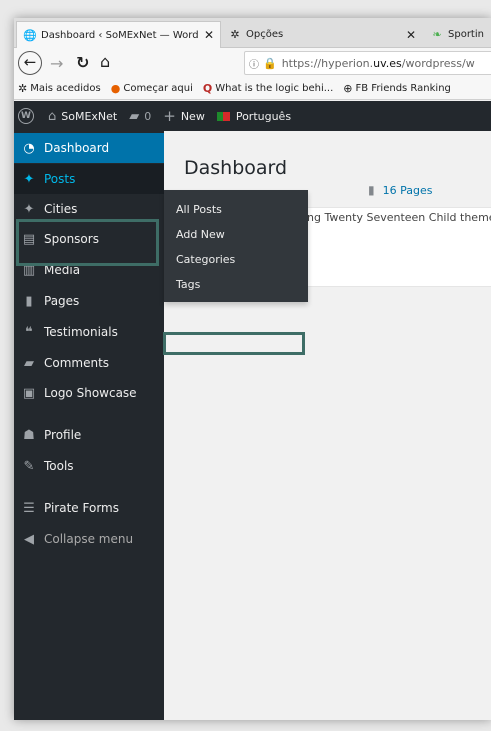  What do you see at coordinates (77, 363) in the screenshot?
I see `sidebar-item-label: Comments` at bounding box center [77, 363].